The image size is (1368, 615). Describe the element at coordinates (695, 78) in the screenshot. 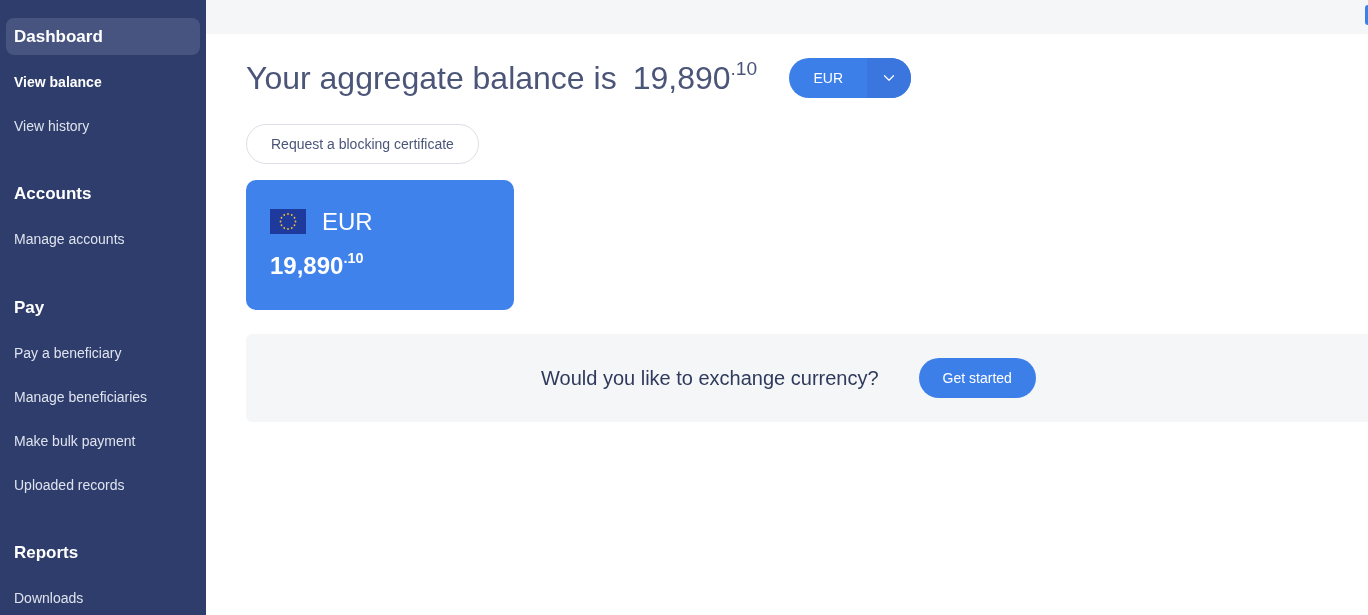

I see `balance-amount: 19,890$^{.10}$` at that location.